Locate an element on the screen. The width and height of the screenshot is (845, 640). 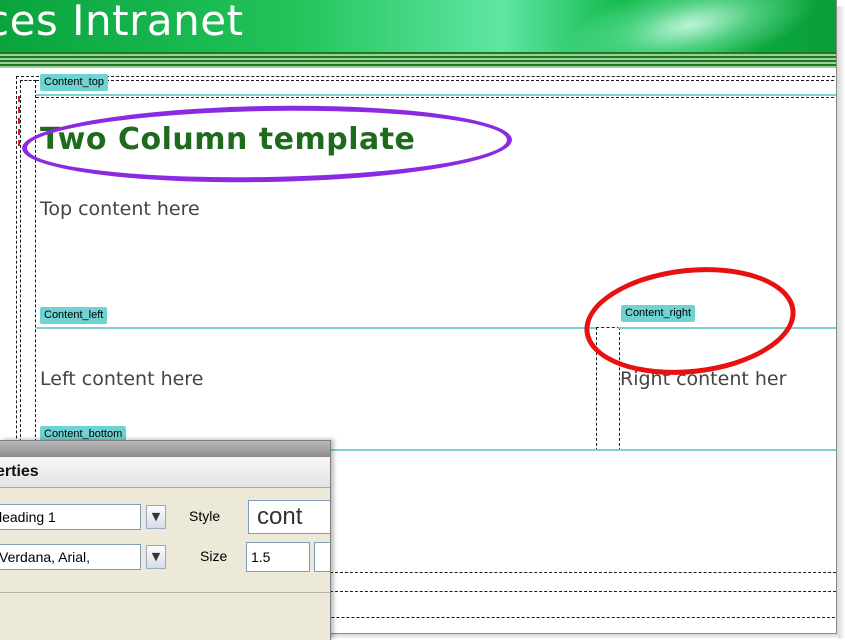
page-heading: Two Column template is located at coordinates (228, 139).